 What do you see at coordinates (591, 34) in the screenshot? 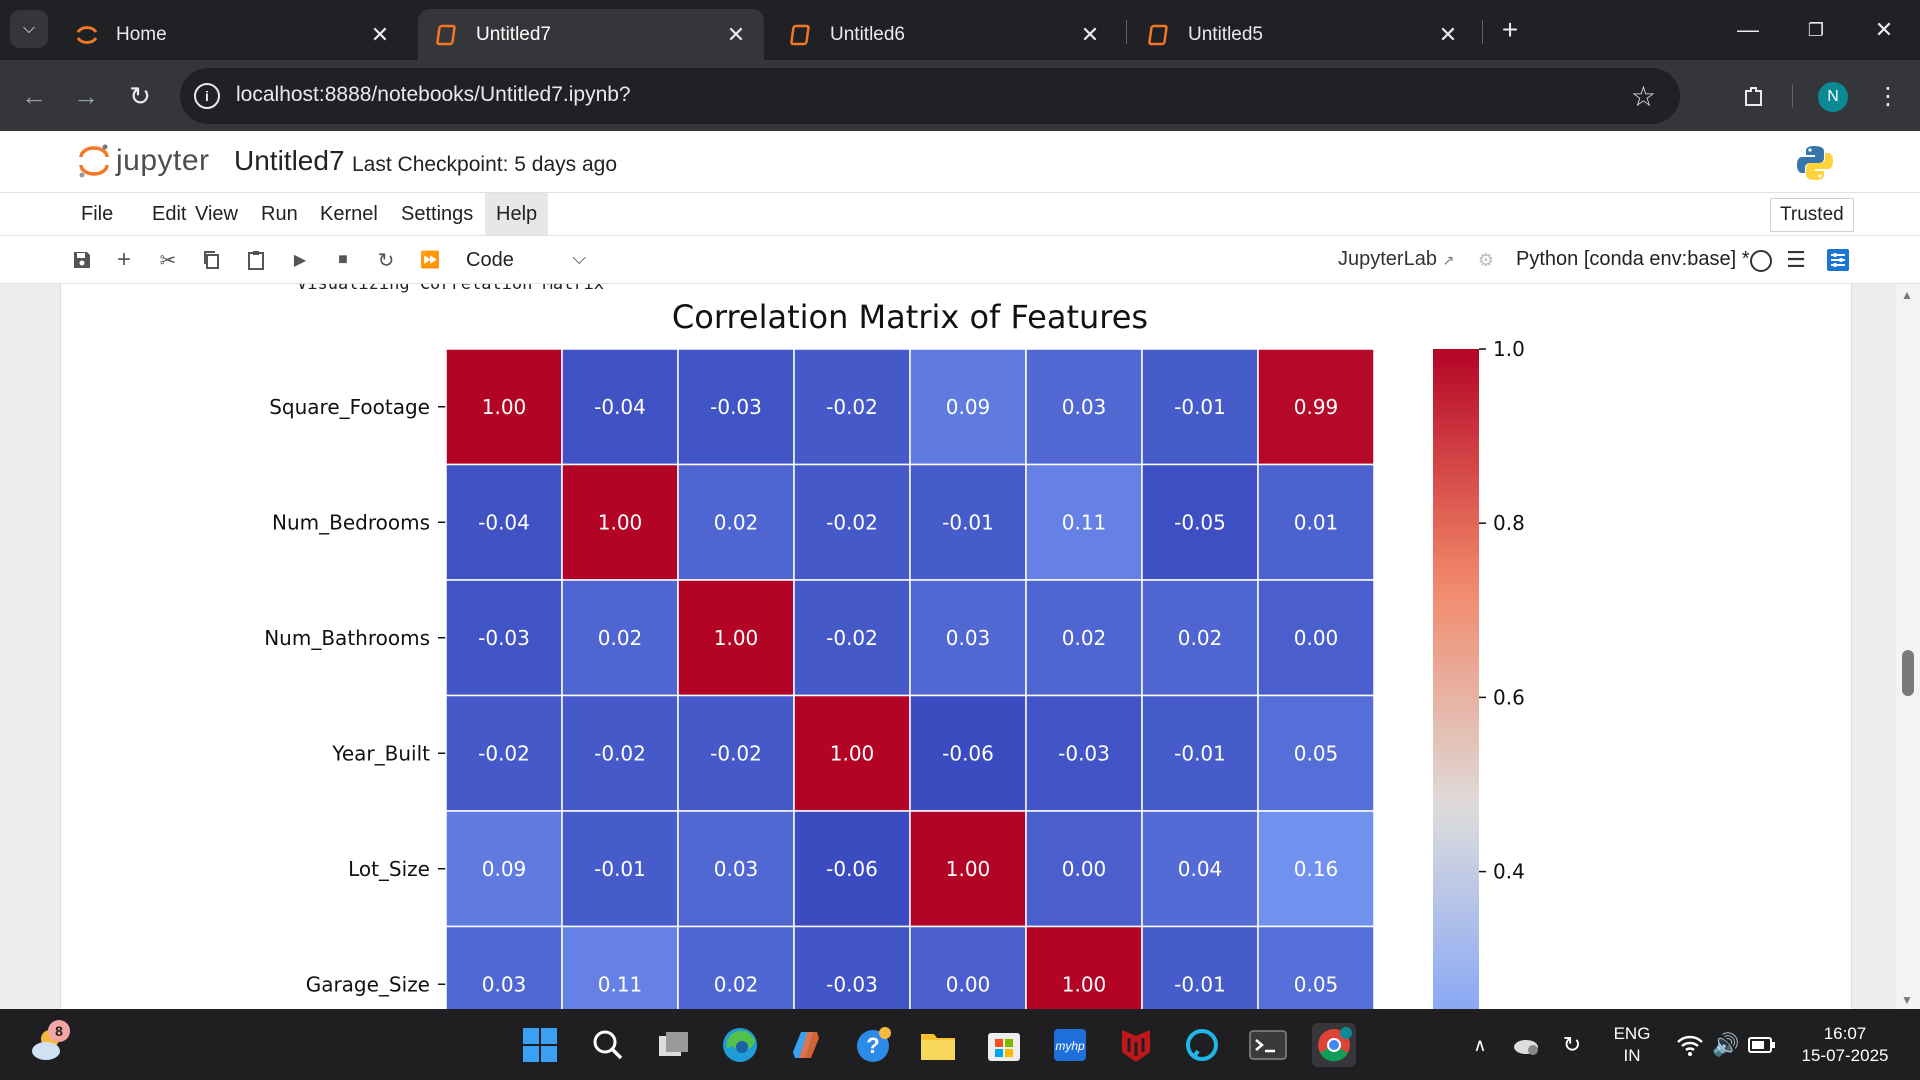
I see `tab-untitled7: Untitled7 ✕` at bounding box center [591, 34].